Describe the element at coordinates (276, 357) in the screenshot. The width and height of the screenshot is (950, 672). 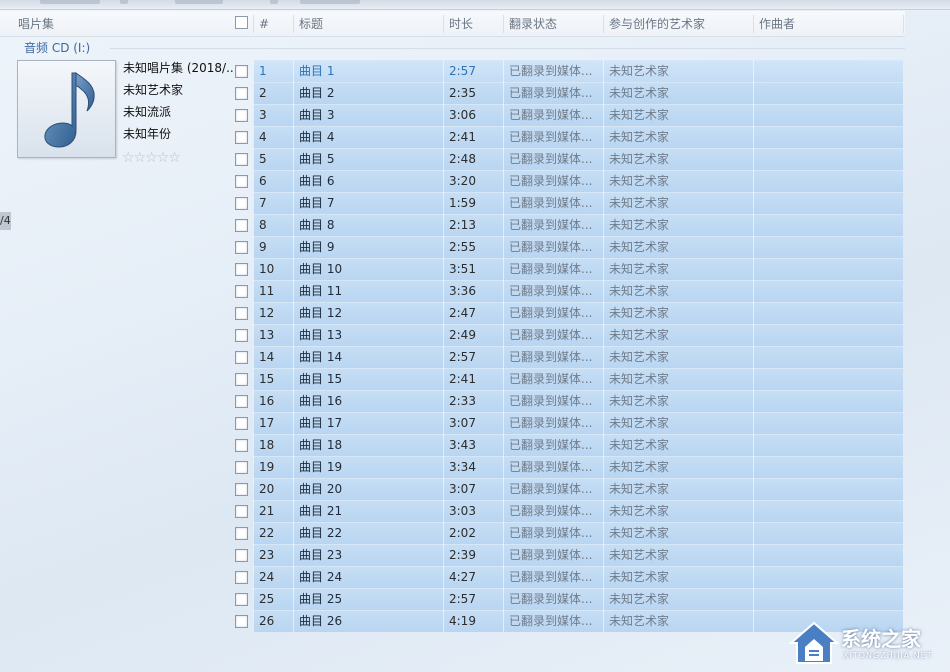
I see `track-number: 14` at that location.